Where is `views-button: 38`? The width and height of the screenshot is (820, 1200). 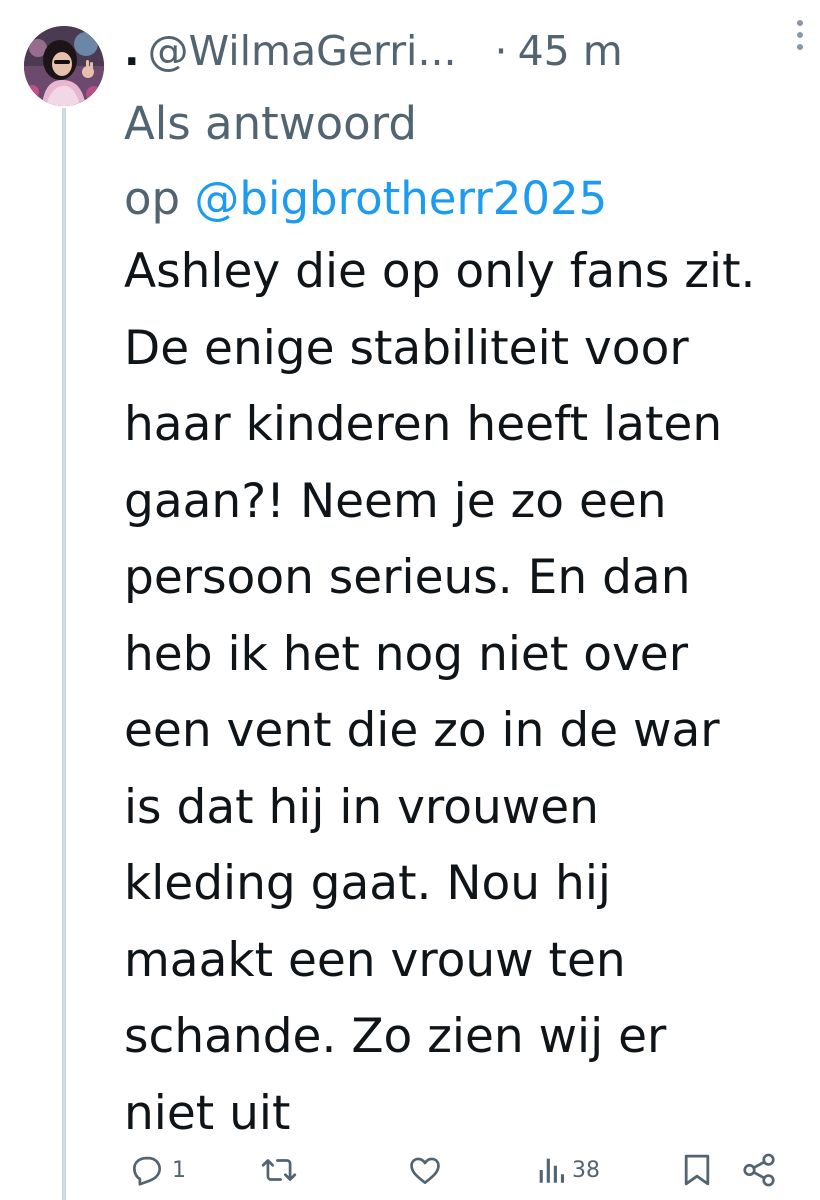 views-button: 38 is located at coordinates (568, 1170).